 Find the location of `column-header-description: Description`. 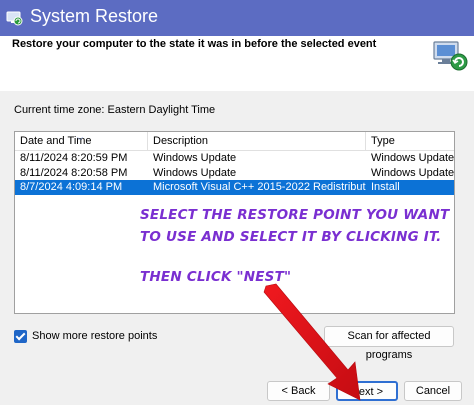

column-header-description: Description is located at coordinates (257, 141).